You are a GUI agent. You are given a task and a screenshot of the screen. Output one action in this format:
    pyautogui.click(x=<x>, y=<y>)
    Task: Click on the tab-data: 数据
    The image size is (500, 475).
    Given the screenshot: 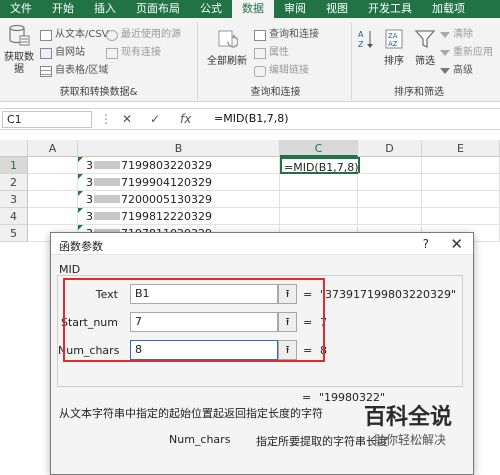 What is the action you would take?
    pyautogui.click(x=253, y=9)
    